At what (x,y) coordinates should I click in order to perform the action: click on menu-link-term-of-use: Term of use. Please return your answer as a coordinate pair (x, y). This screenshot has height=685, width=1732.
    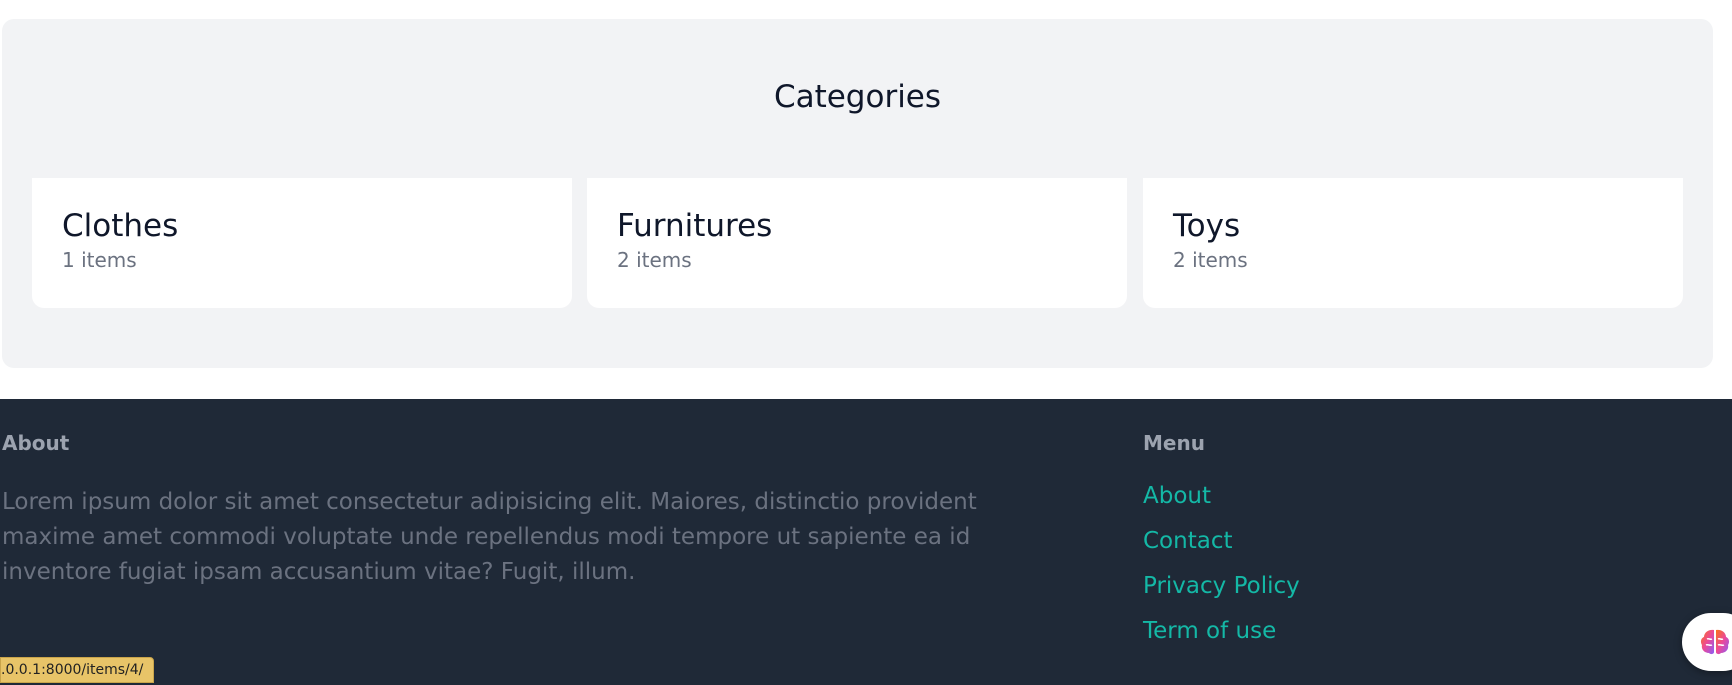
    Looking at the image, I should click on (1209, 631).